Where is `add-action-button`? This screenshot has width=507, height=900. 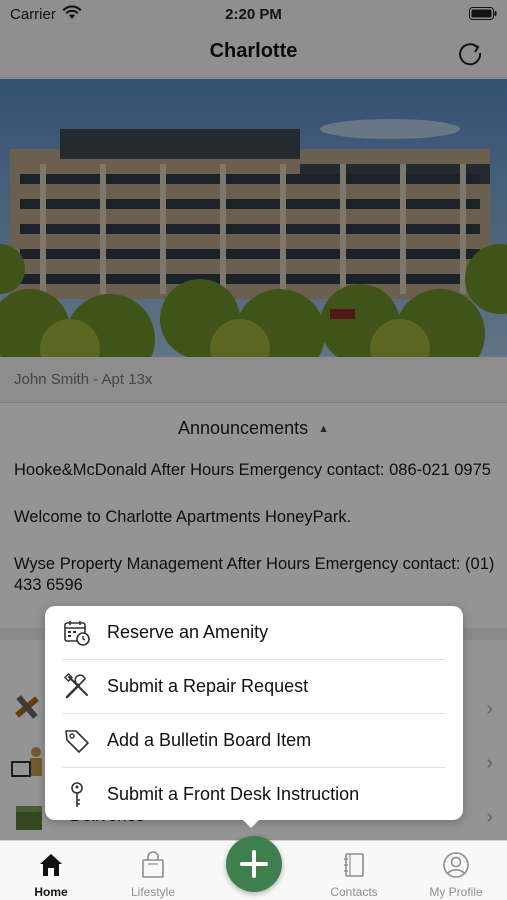 add-action-button is located at coordinates (254, 864).